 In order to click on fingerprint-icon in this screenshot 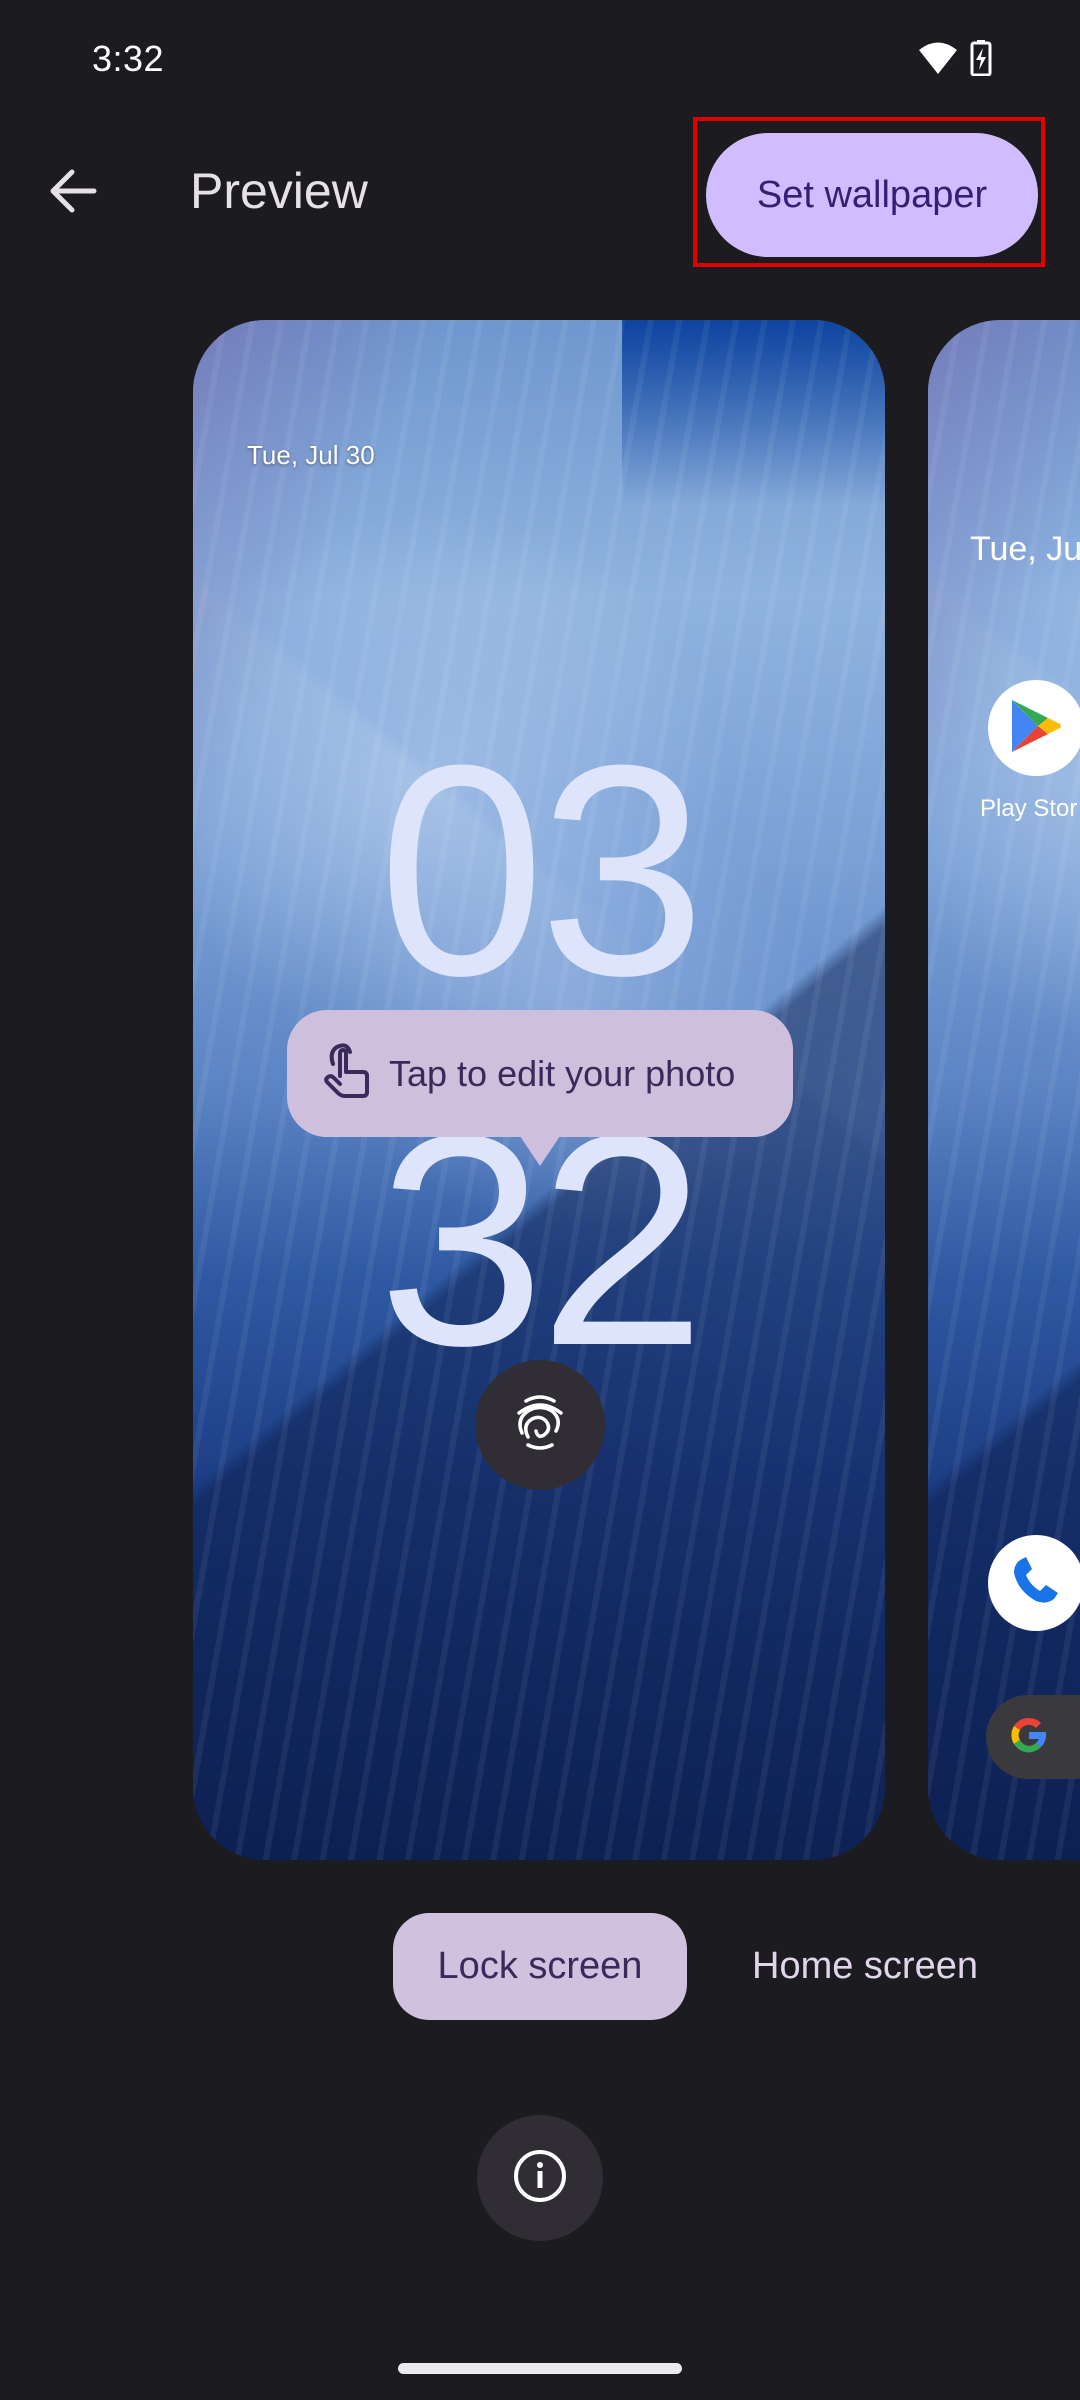, I will do `click(540, 1425)`.